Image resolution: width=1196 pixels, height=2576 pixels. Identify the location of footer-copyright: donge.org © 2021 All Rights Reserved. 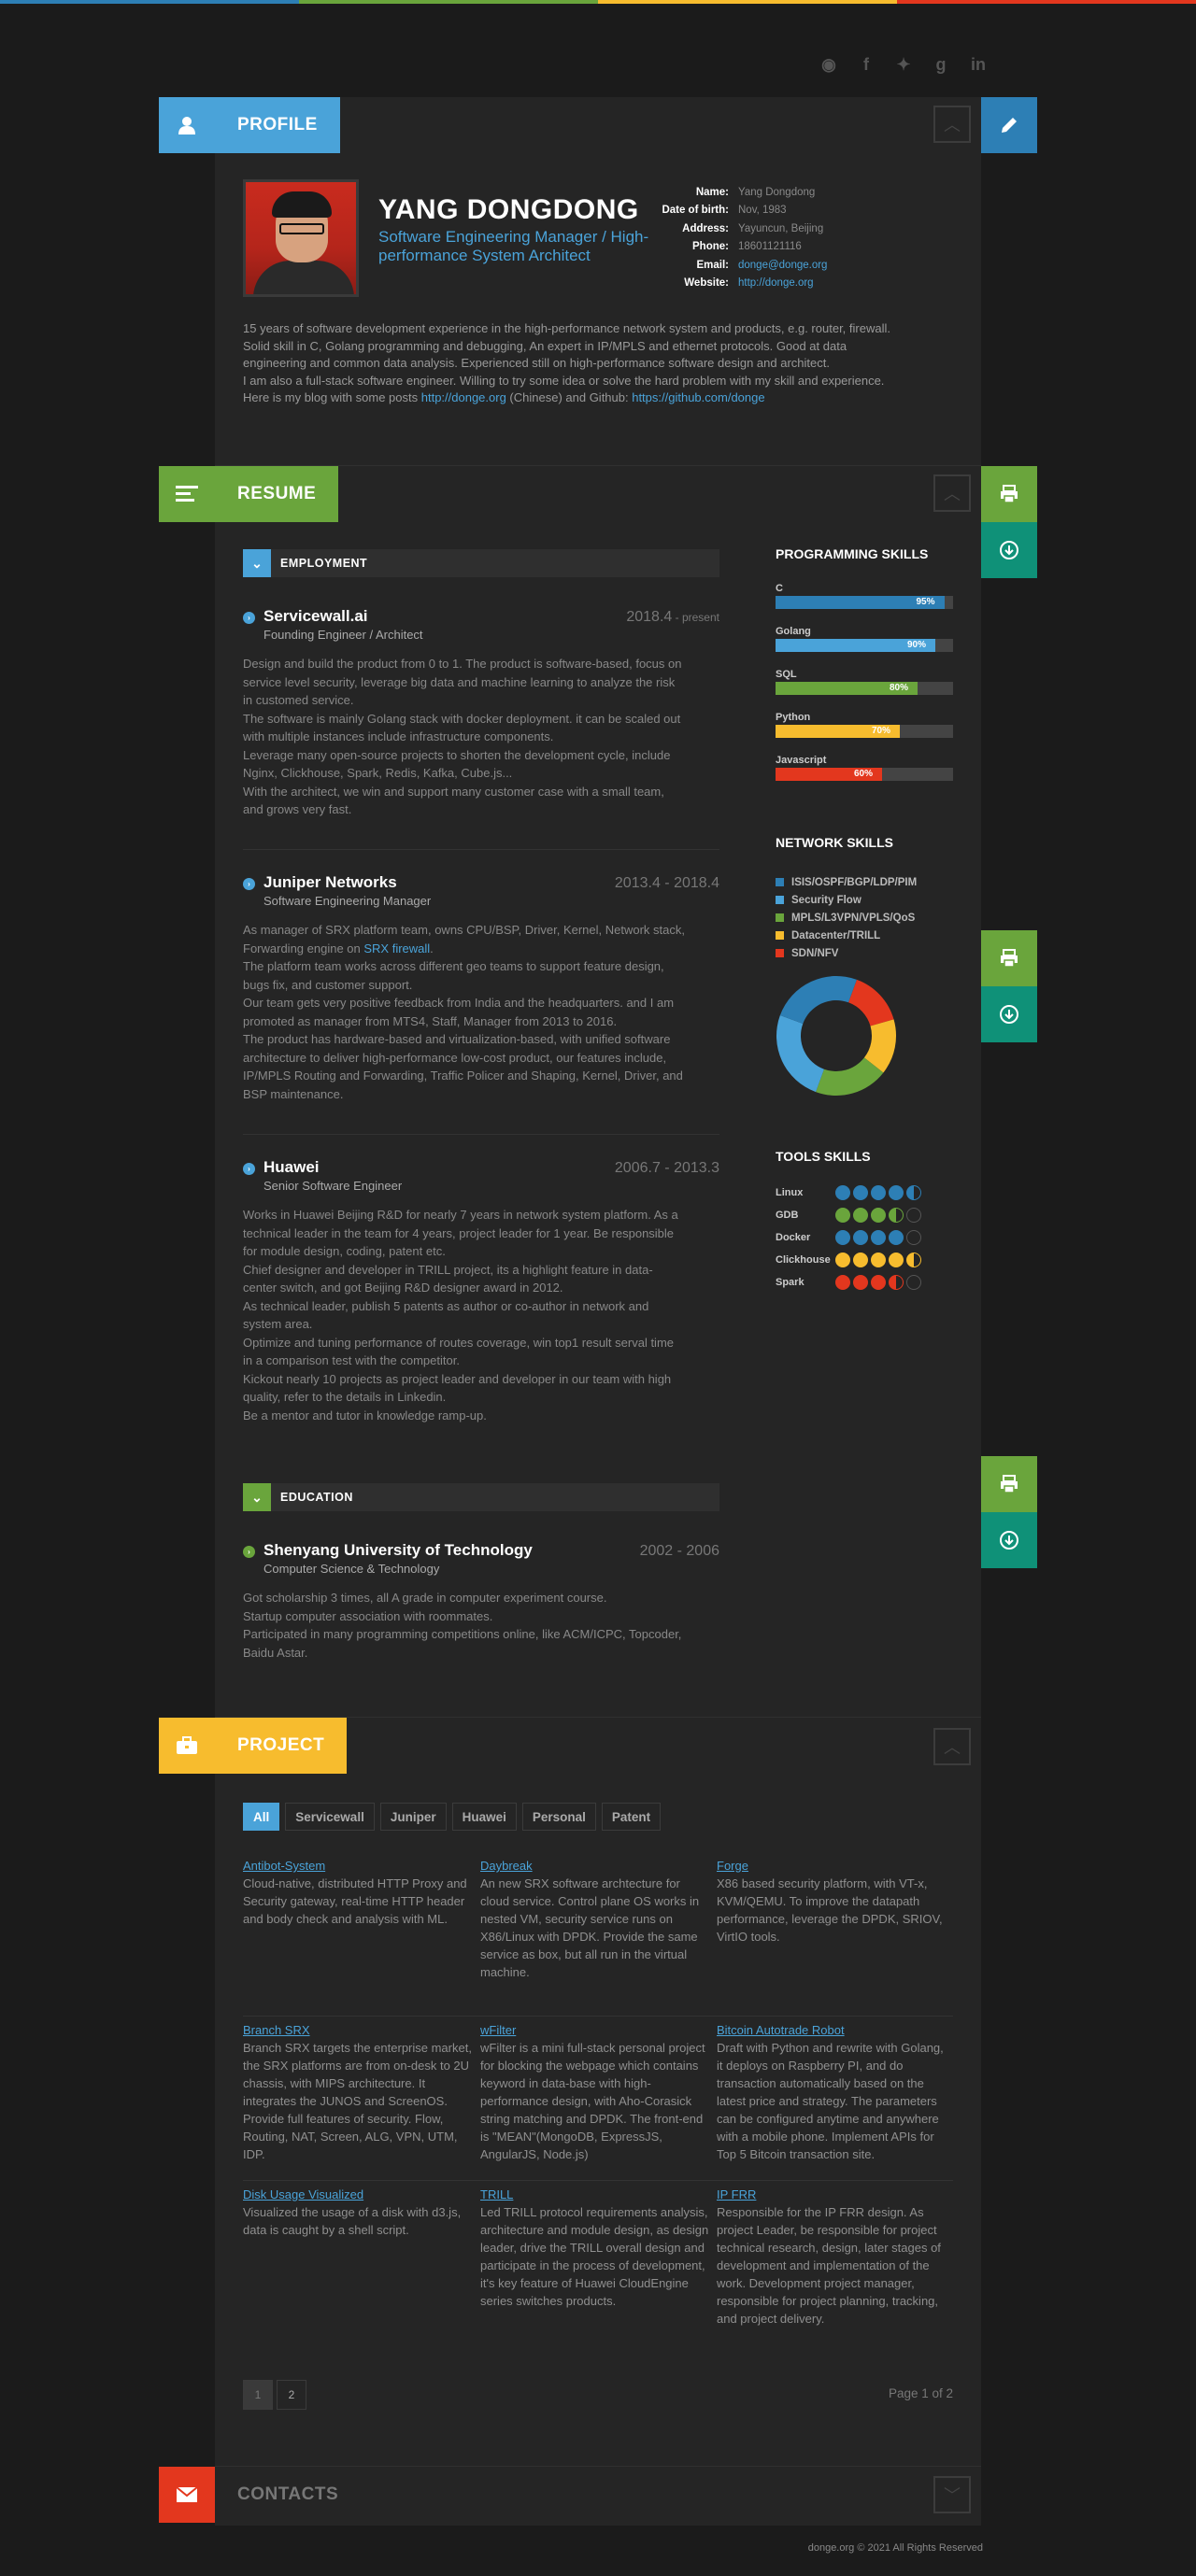
(895, 2548).